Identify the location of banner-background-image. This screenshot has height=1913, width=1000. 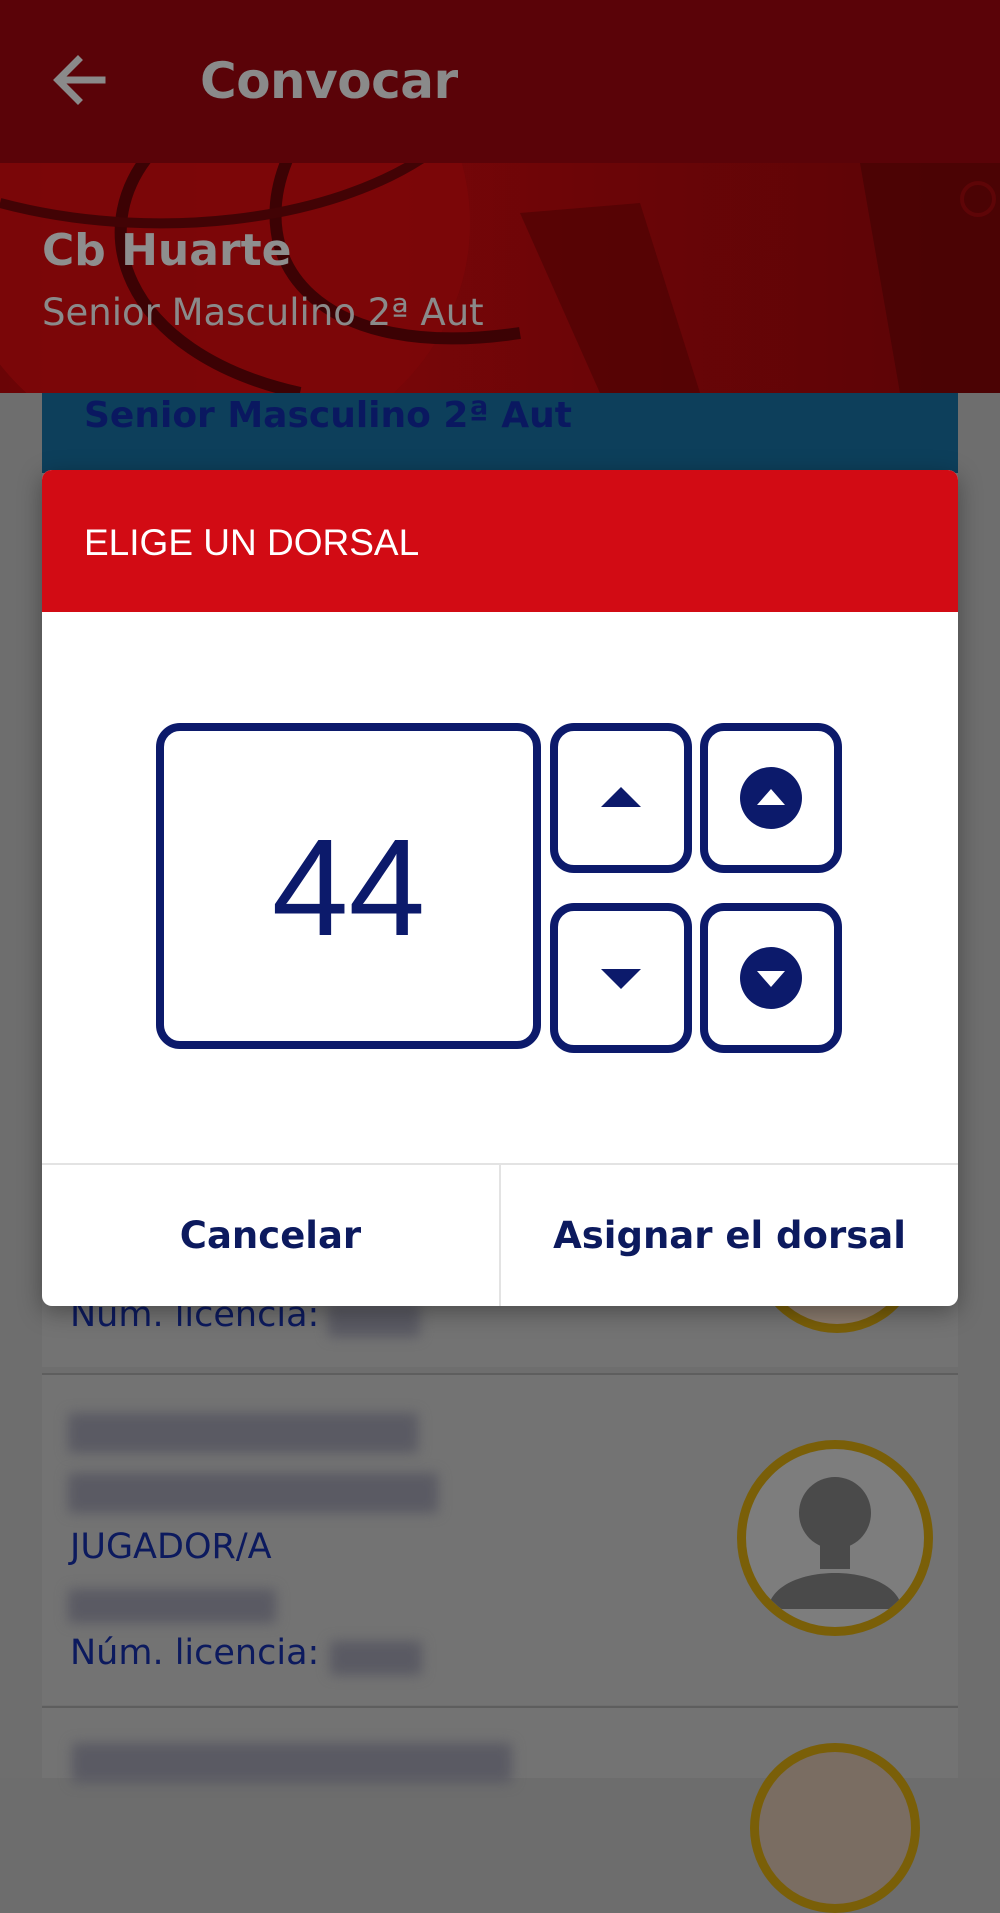
(500, 278).